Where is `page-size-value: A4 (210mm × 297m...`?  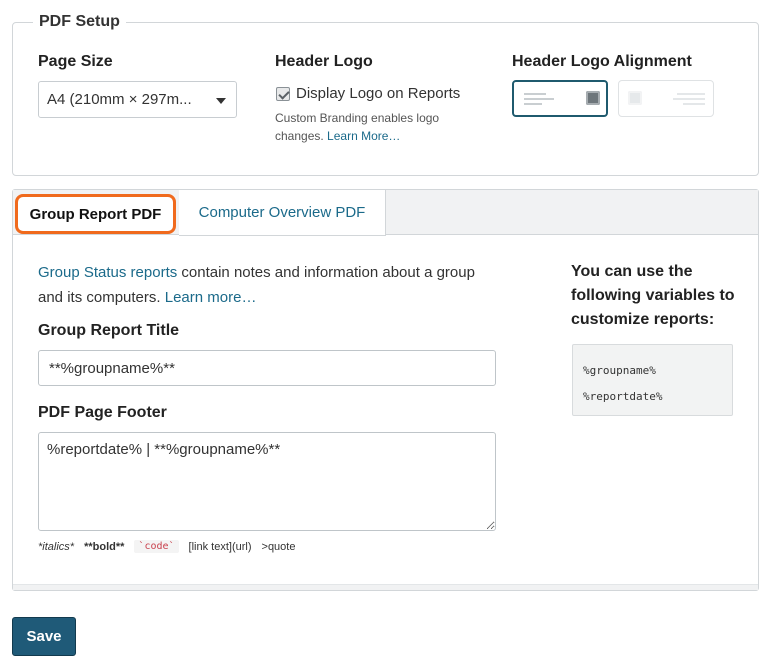 page-size-value: A4 (210mm × 297m... is located at coordinates (119, 99).